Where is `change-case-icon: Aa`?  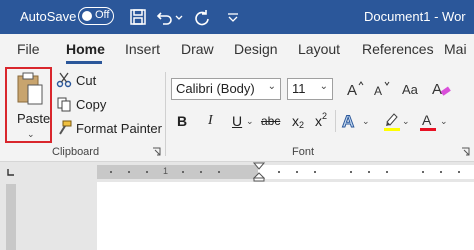 change-case-icon: Aa is located at coordinates (411, 89).